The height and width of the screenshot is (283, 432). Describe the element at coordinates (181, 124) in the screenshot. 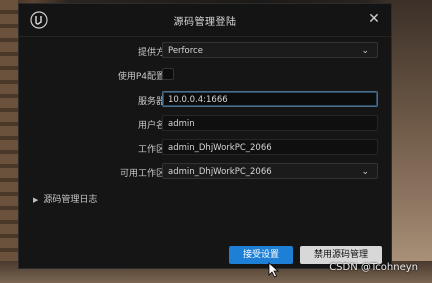

I see `username-value: admin` at that location.